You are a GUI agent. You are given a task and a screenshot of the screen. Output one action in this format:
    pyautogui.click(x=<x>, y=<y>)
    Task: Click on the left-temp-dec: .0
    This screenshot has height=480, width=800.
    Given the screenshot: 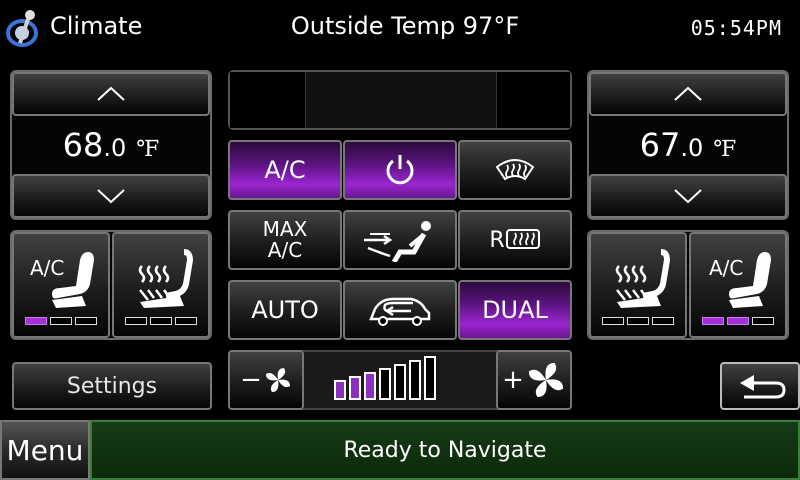 What is the action you would take?
    pyautogui.click(x=115, y=148)
    